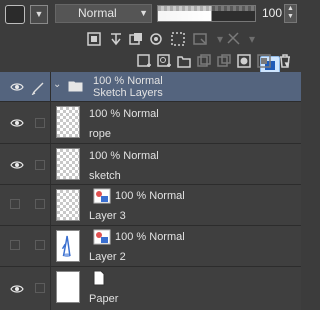 The image size is (320, 310). I want to click on folder-icon, so click(75, 86).